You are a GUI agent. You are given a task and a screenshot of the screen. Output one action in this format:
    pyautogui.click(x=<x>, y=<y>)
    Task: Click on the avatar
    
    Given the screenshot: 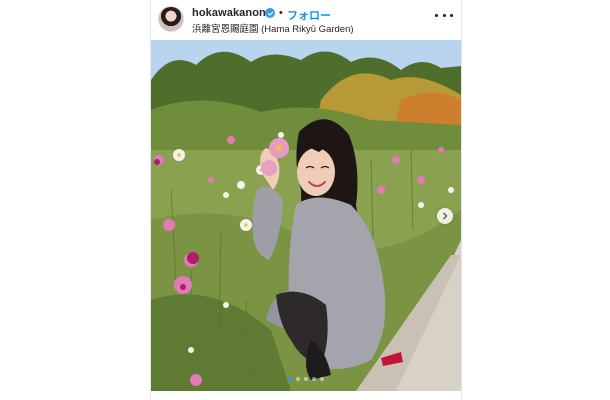 What is the action you would take?
    pyautogui.click(x=171, y=19)
    